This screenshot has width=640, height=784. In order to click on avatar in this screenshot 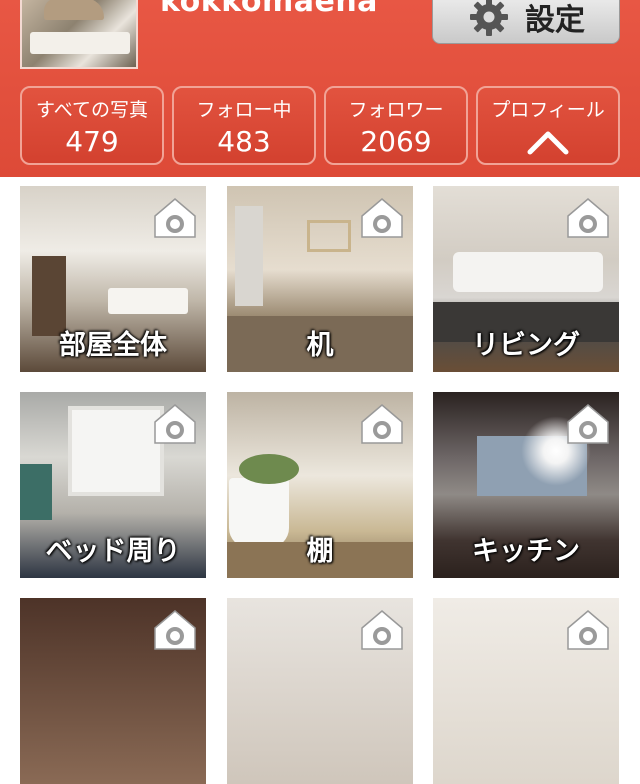, I will do `click(79, 34)`.